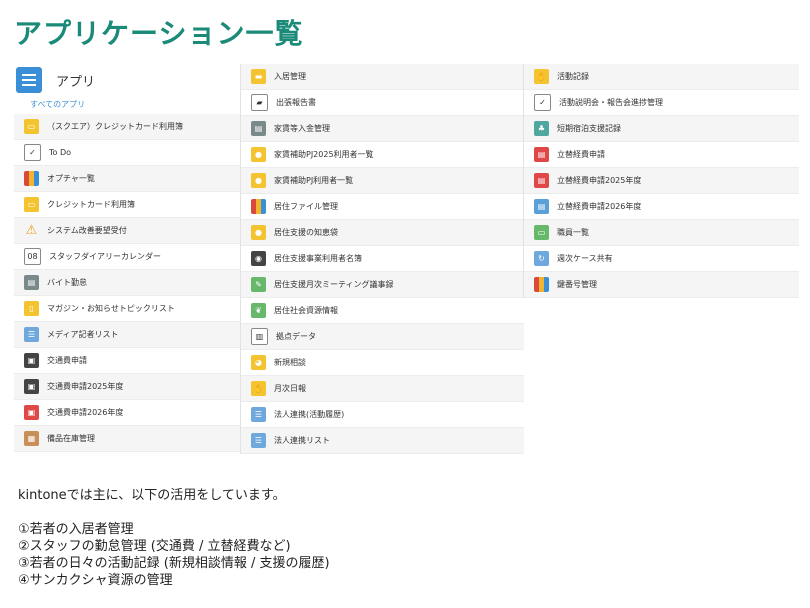 Image resolution: width=810 pixels, height=608 pixels. What do you see at coordinates (127, 179) in the screenshot?
I see `app-list-item: オプチャ一覧` at bounding box center [127, 179].